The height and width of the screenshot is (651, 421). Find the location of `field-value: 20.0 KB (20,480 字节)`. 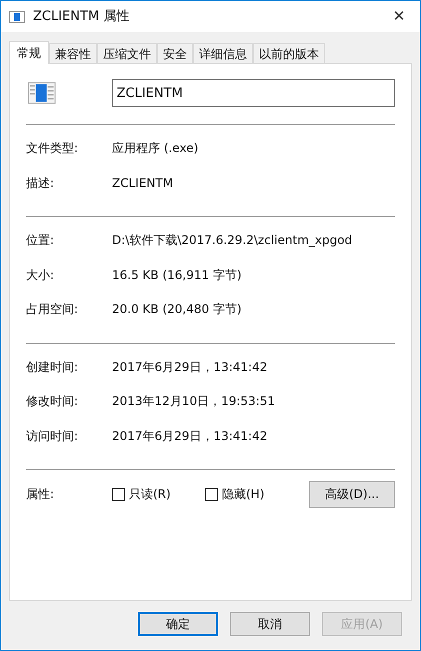

field-value: 20.0 KB (20,480 字节) is located at coordinates (177, 309).